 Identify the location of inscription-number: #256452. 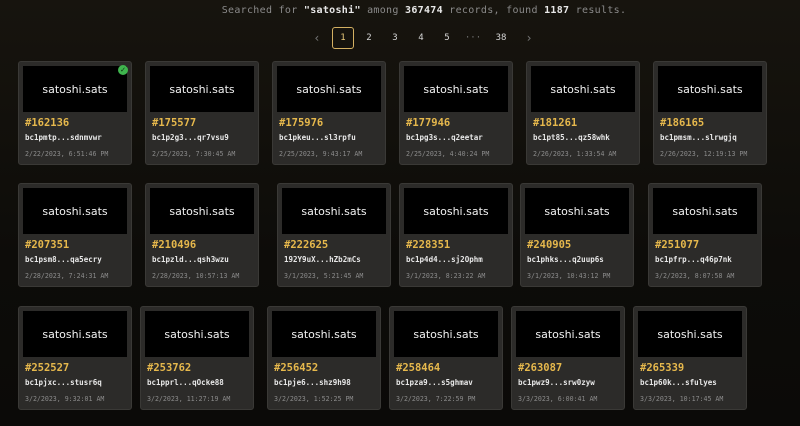
(296, 368).